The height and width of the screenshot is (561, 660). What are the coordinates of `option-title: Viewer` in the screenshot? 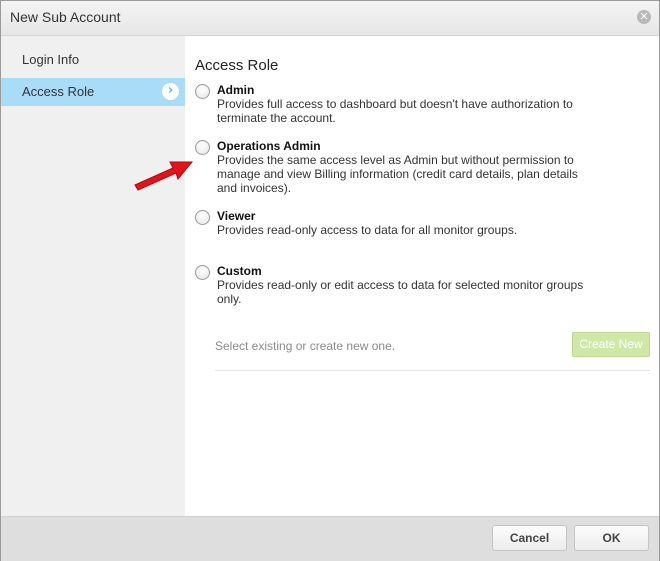 It's located at (236, 216).